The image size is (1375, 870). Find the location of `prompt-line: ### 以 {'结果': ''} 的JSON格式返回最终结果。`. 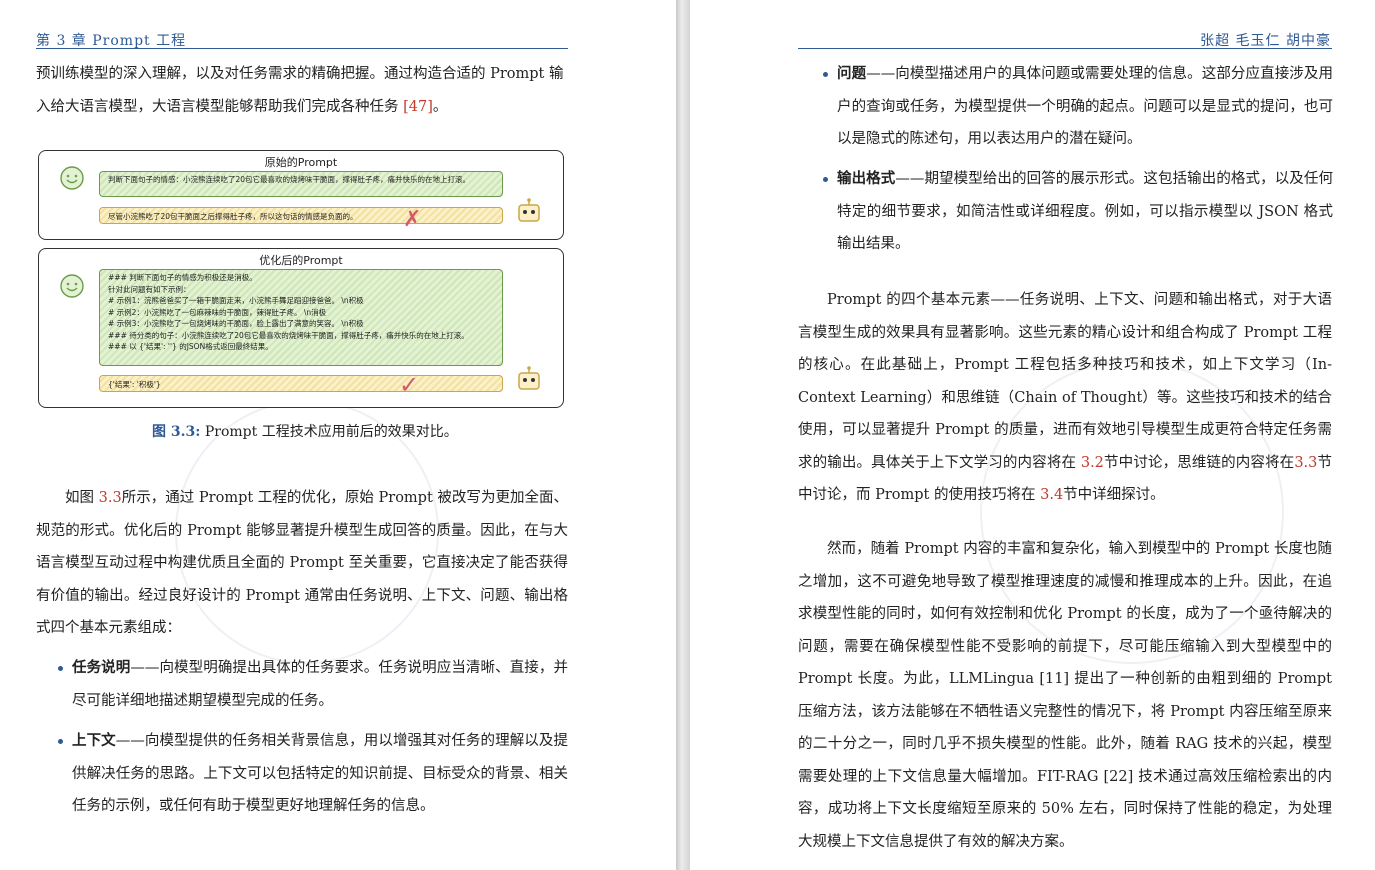

prompt-line: ### 以 {'结果': ''} 的JSON格式返回最终结果。 is located at coordinates (190, 346).